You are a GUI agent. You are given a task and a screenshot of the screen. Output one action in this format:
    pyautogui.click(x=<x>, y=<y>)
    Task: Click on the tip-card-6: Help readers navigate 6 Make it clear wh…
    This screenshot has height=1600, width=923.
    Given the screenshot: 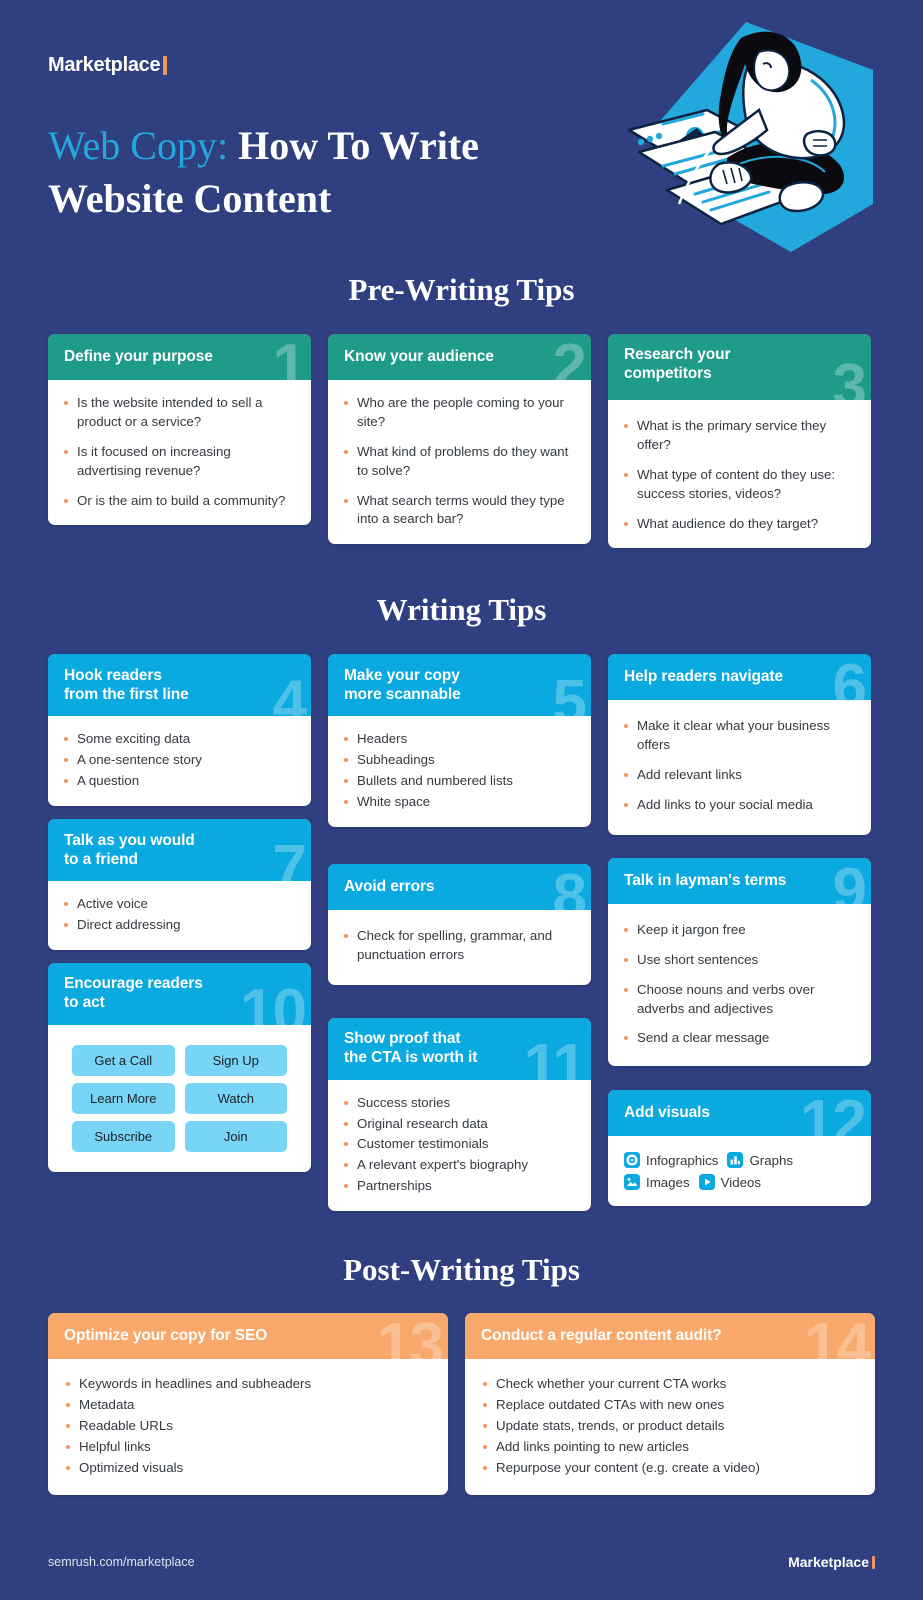 What is the action you would take?
    pyautogui.click(x=739, y=744)
    